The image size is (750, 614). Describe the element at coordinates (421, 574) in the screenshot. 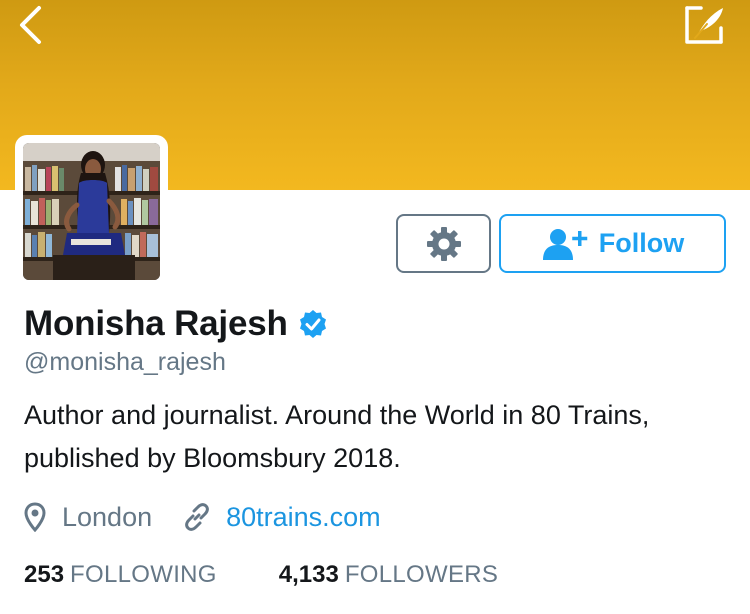

I see `followers-label: FOLLOWERS` at that location.